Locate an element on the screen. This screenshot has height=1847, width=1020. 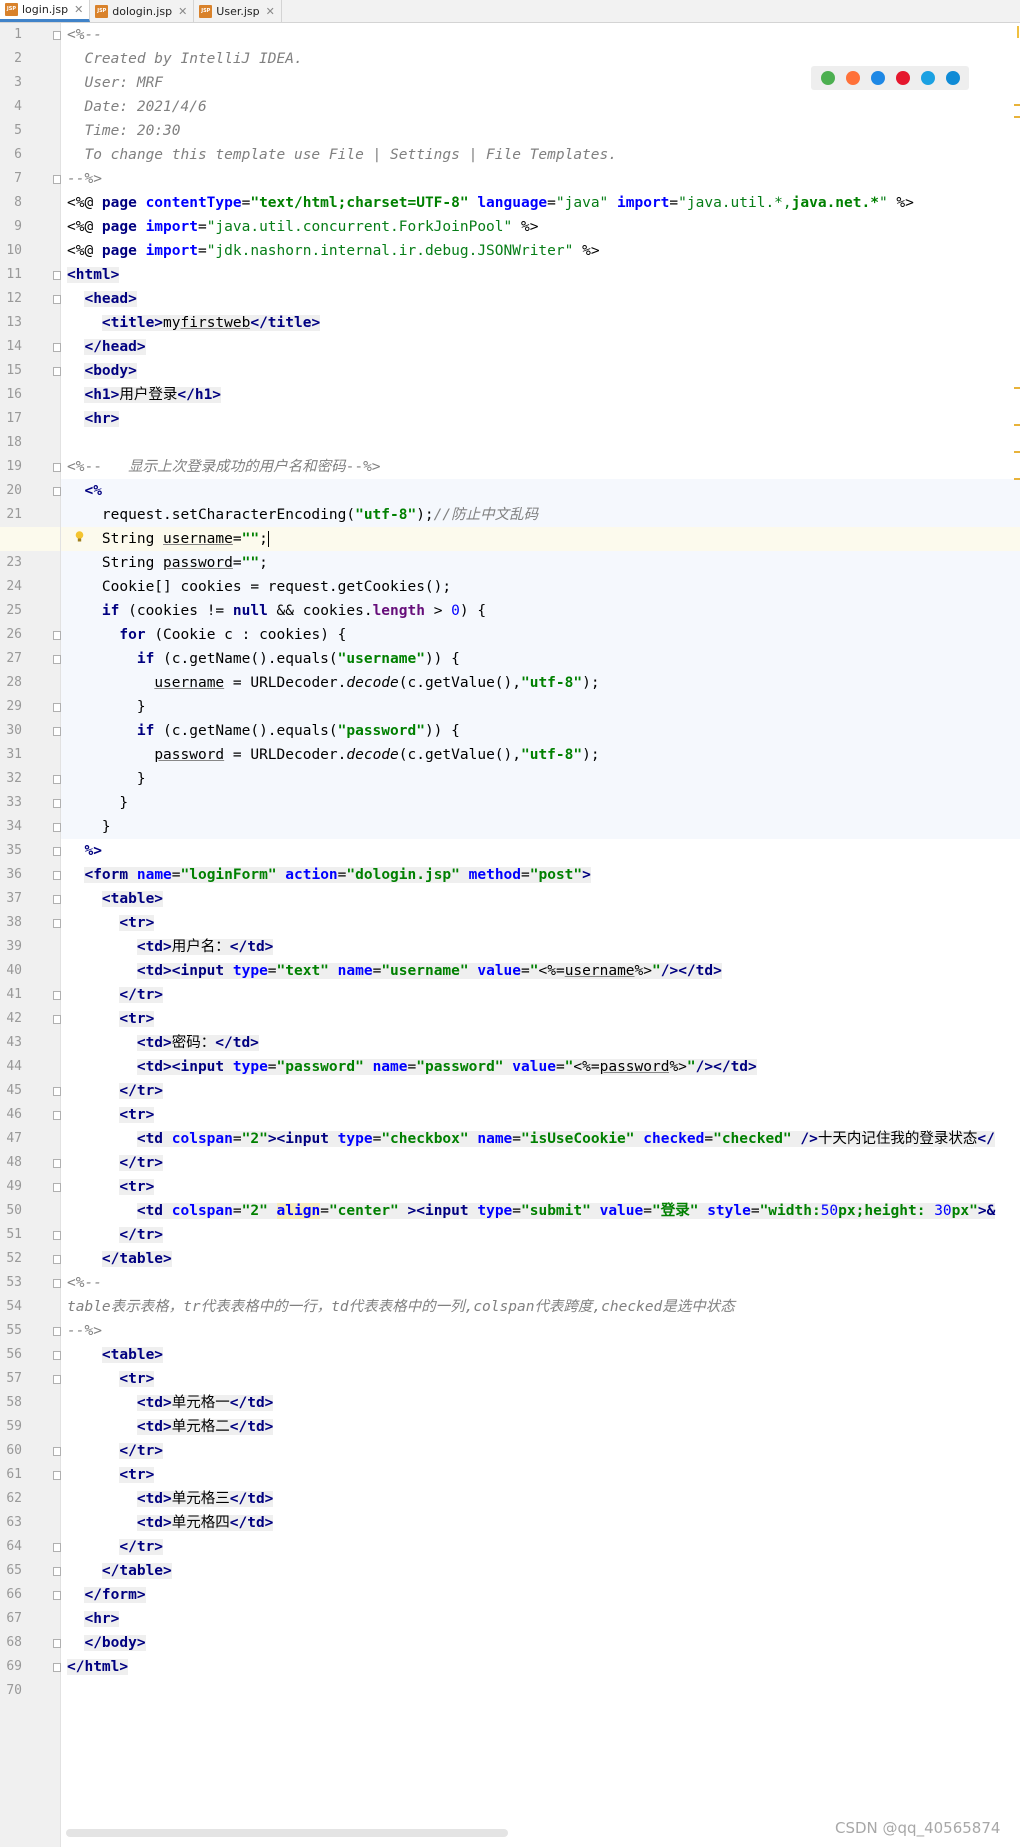
code-token: table is located at coordinates (89, 1307).